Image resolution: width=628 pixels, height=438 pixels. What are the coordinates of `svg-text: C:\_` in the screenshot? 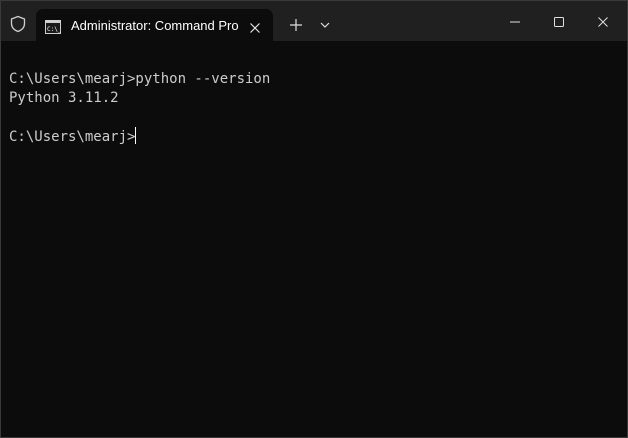 It's located at (54, 29).